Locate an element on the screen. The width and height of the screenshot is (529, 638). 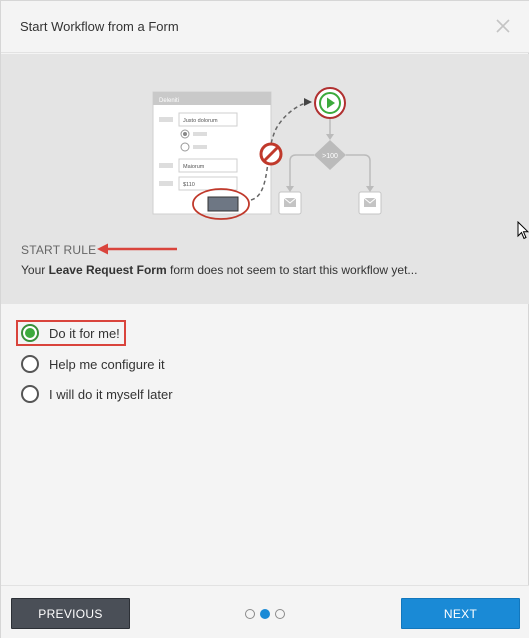
option-label: Help me configure it is located at coordinates (107, 364).